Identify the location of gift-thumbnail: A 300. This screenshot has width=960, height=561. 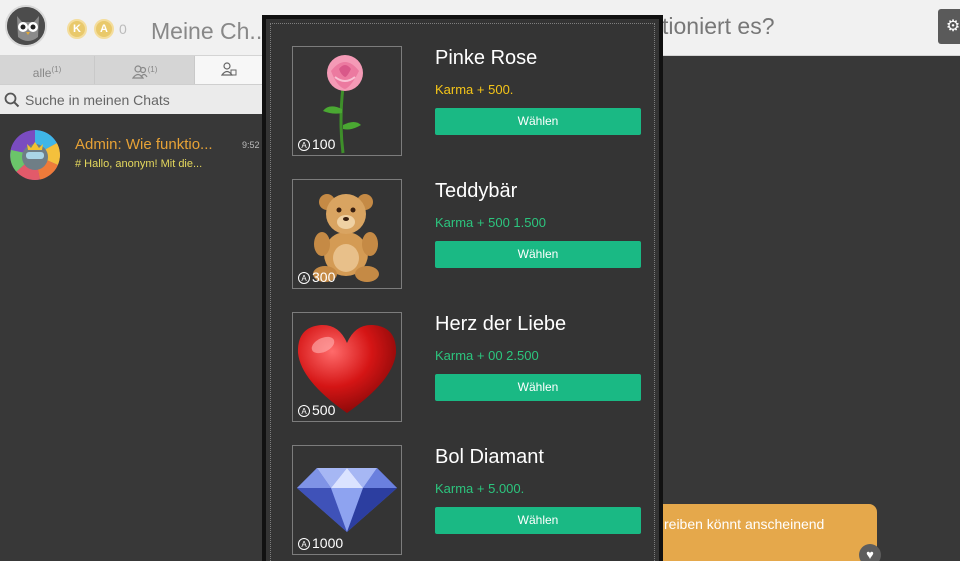
(347, 234).